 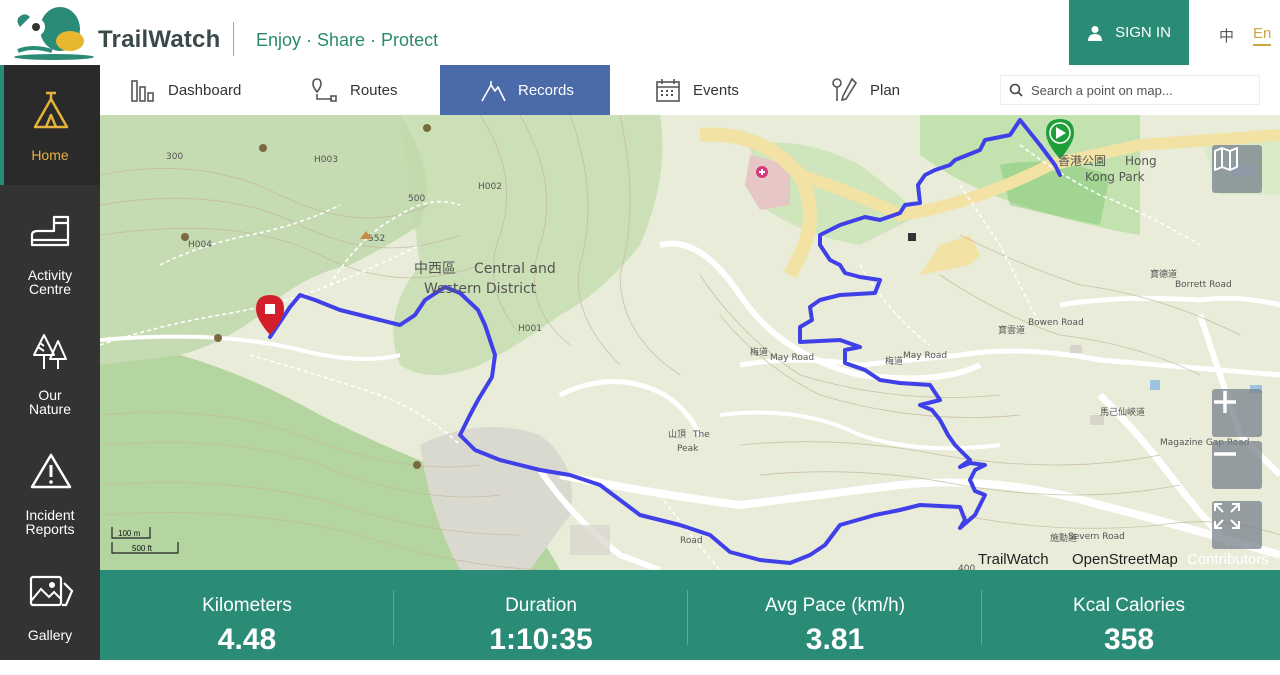 What do you see at coordinates (326, 160) in the screenshot?
I see `hut-h003: H003` at bounding box center [326, 160].